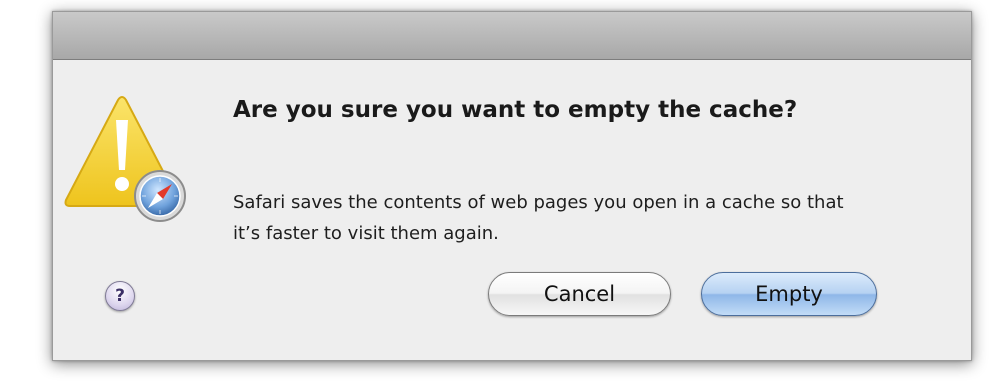 The image size is (1000, 383). I want to click on cancel-button: Cancel, so click(579, 294).